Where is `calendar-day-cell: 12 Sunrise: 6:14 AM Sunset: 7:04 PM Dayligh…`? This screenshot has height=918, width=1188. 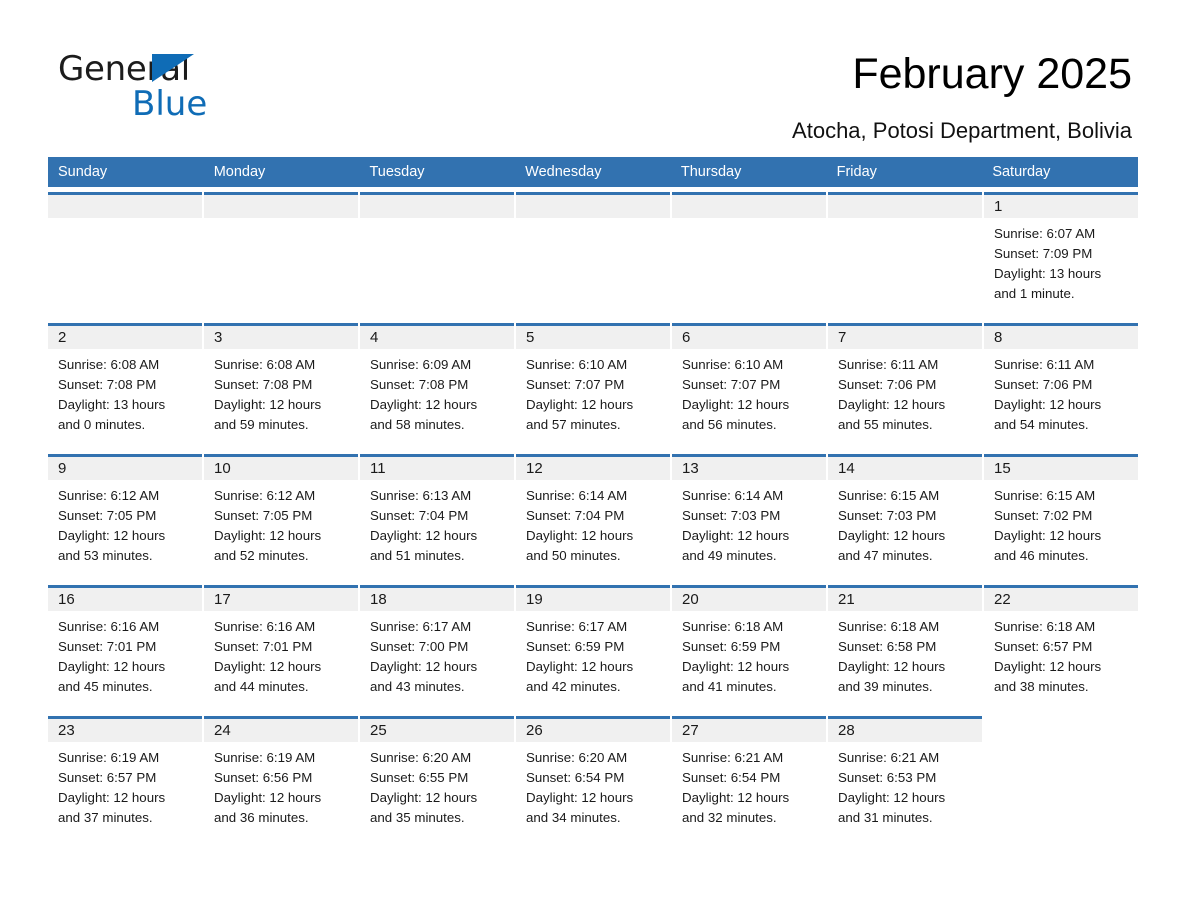 calendar-day-cell: 12 Sunrise: 6:14 AM Sunset: 7:04 PM Dayligh… is located at coordinates (593, 517).